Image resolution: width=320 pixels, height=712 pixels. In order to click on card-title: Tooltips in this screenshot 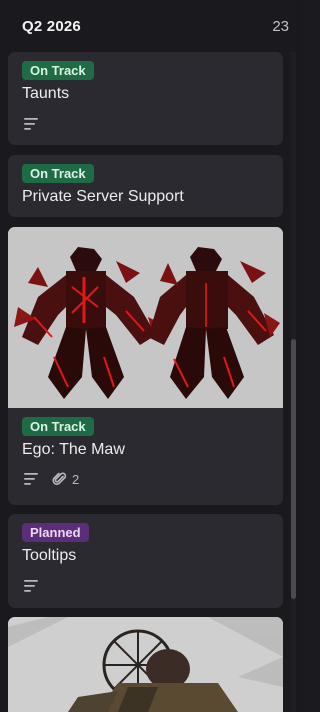, I will do `click(49, 555)`.